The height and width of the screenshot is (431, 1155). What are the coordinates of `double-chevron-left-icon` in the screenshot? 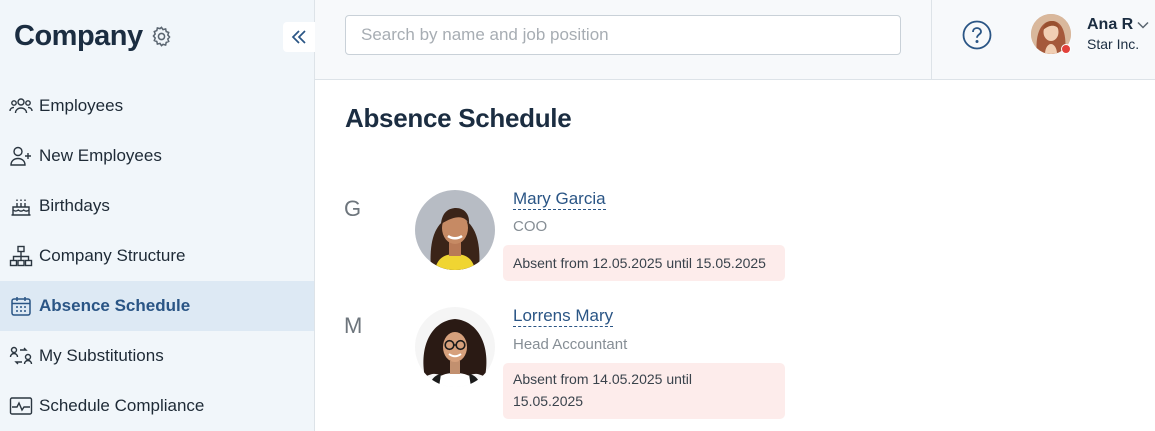 It's located at (298, 37).